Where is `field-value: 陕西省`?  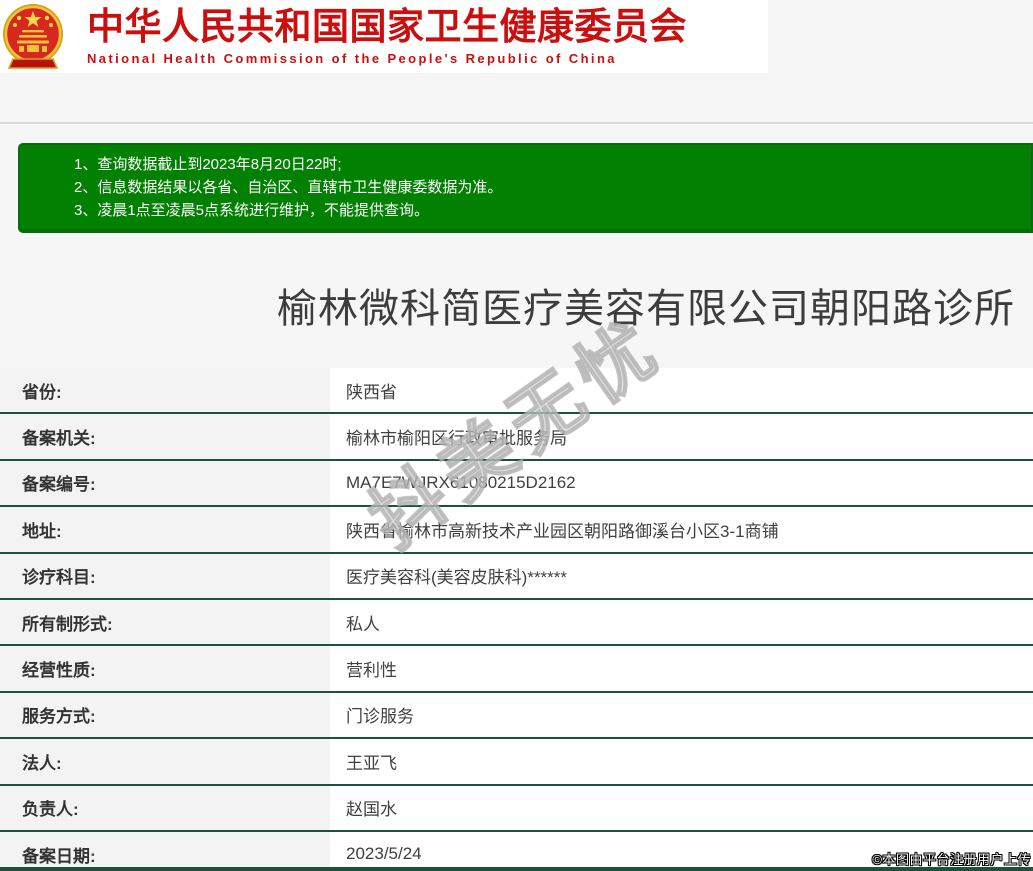 field-value: 陕西省 is located at coordinates (371, 392).